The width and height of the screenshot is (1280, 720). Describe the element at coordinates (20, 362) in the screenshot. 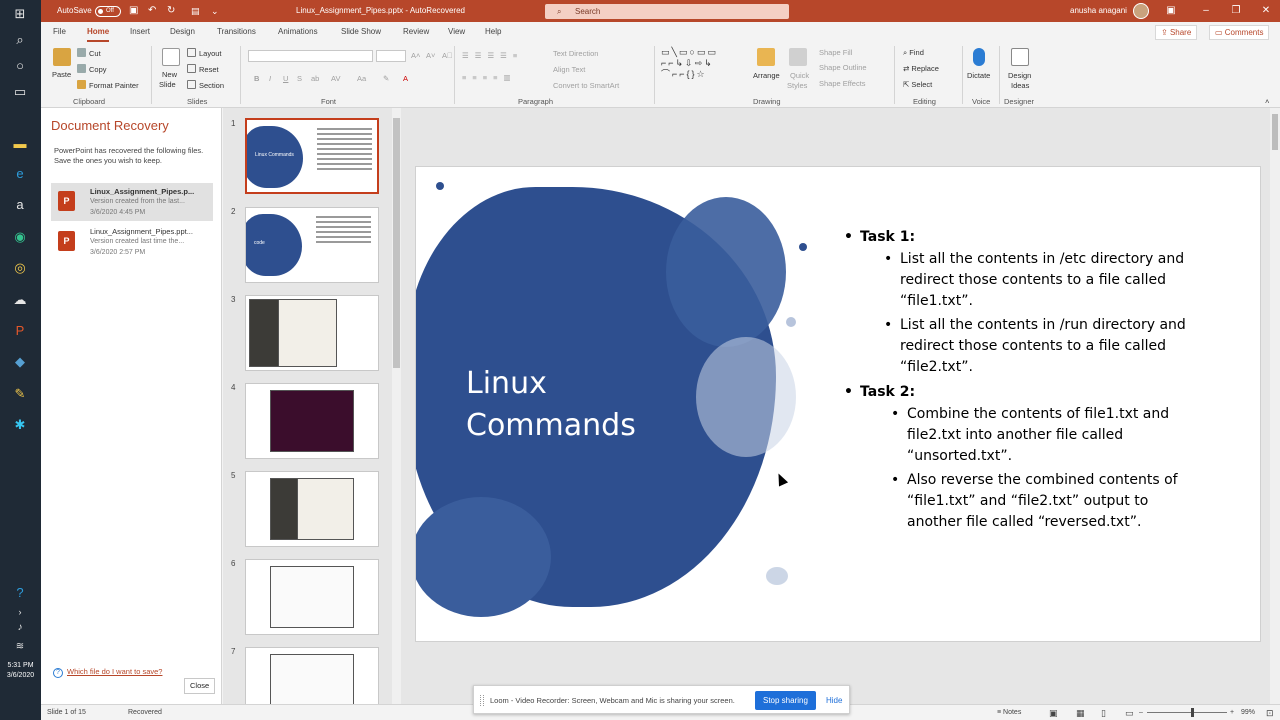

I see `virtualbox-icon: ◆` at that location.